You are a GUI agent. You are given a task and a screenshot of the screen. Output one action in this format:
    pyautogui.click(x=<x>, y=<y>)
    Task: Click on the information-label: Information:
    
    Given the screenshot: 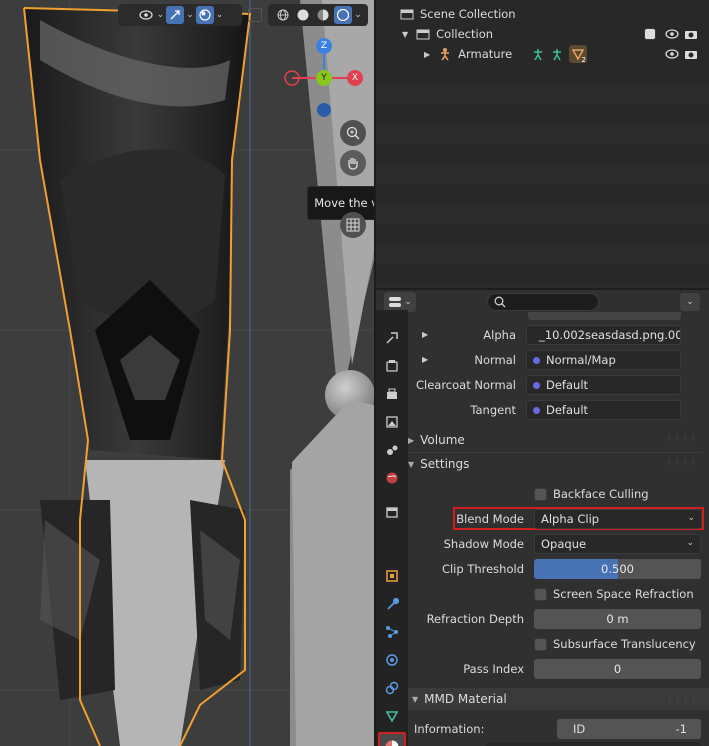 What is the action you would take?
    pyautogui.click(x=449, y=729)
    